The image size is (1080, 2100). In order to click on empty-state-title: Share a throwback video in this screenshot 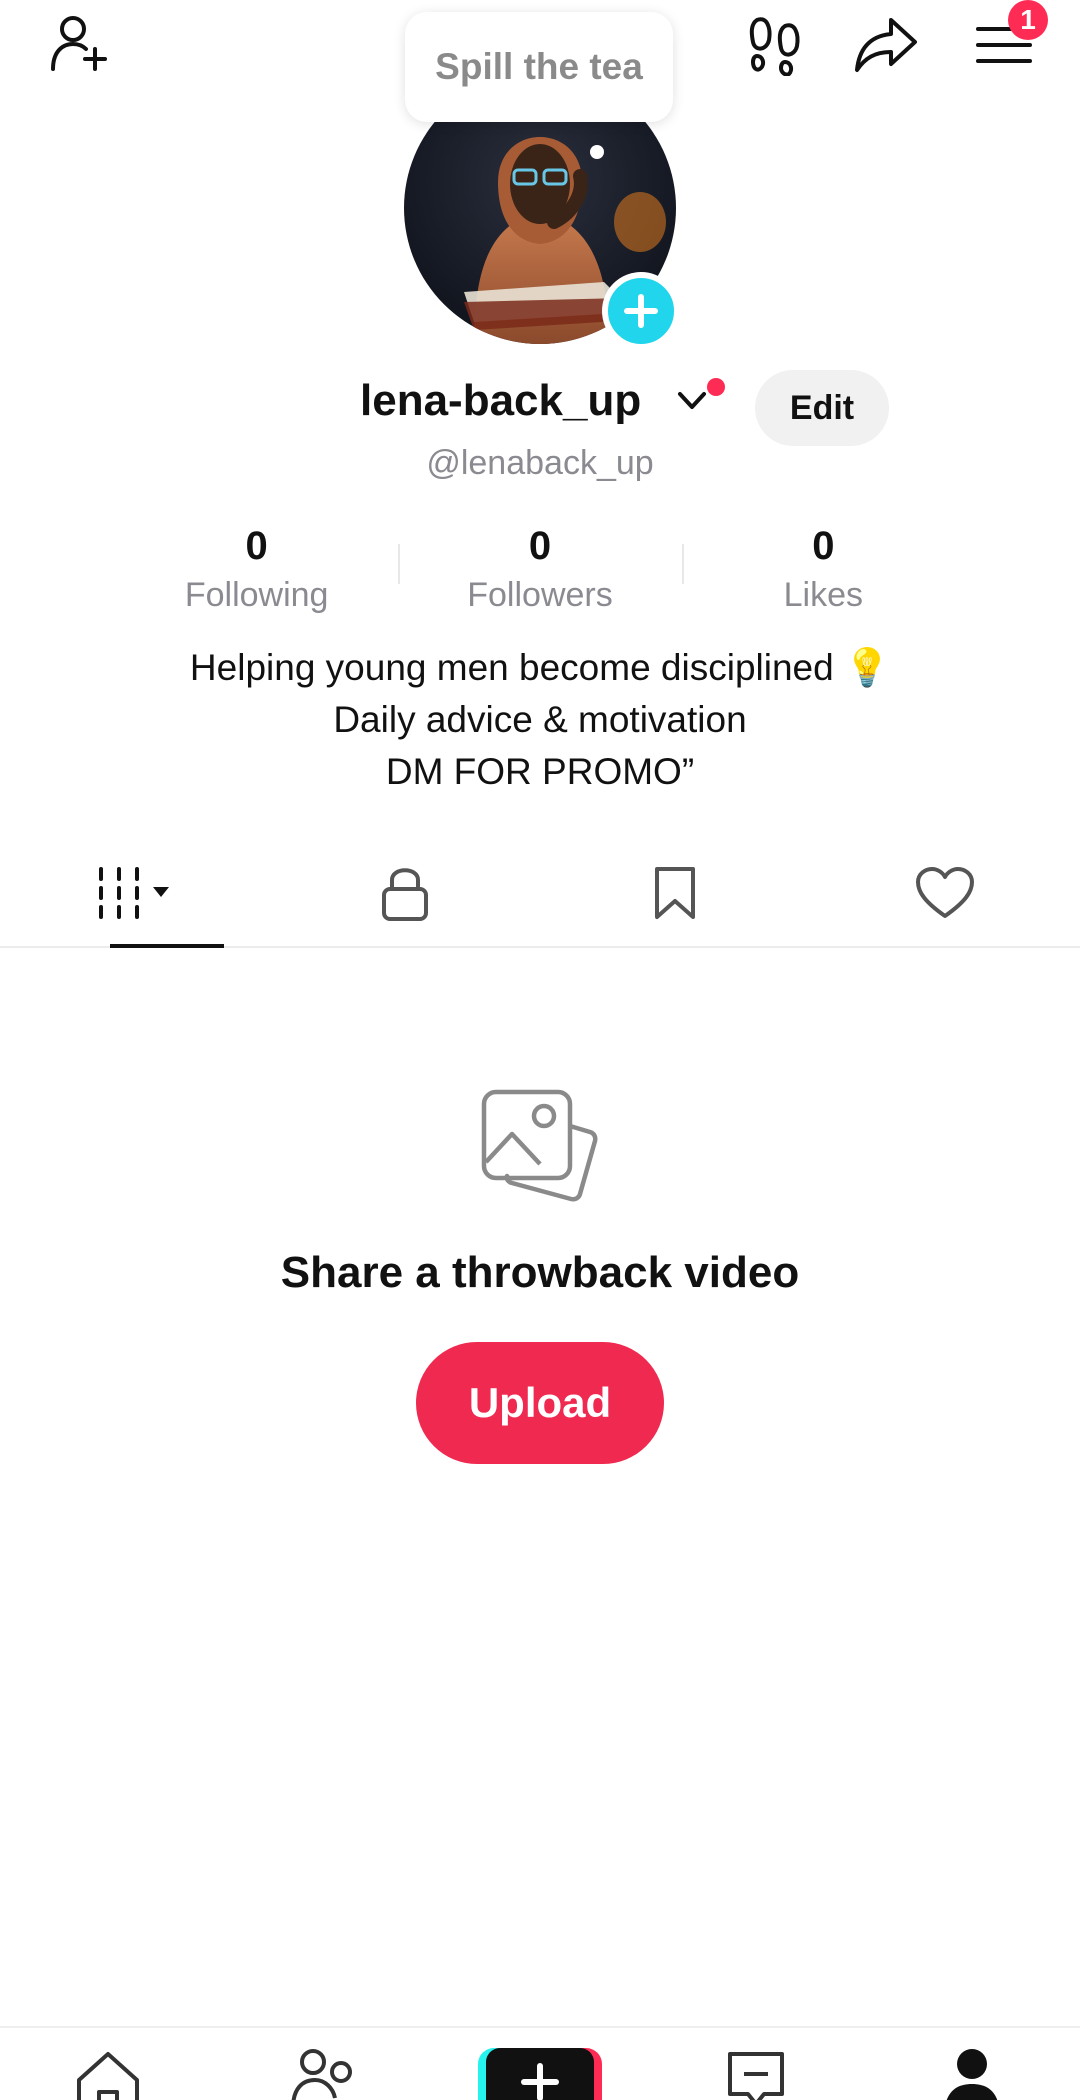, I will do `click(540, 1272)`.